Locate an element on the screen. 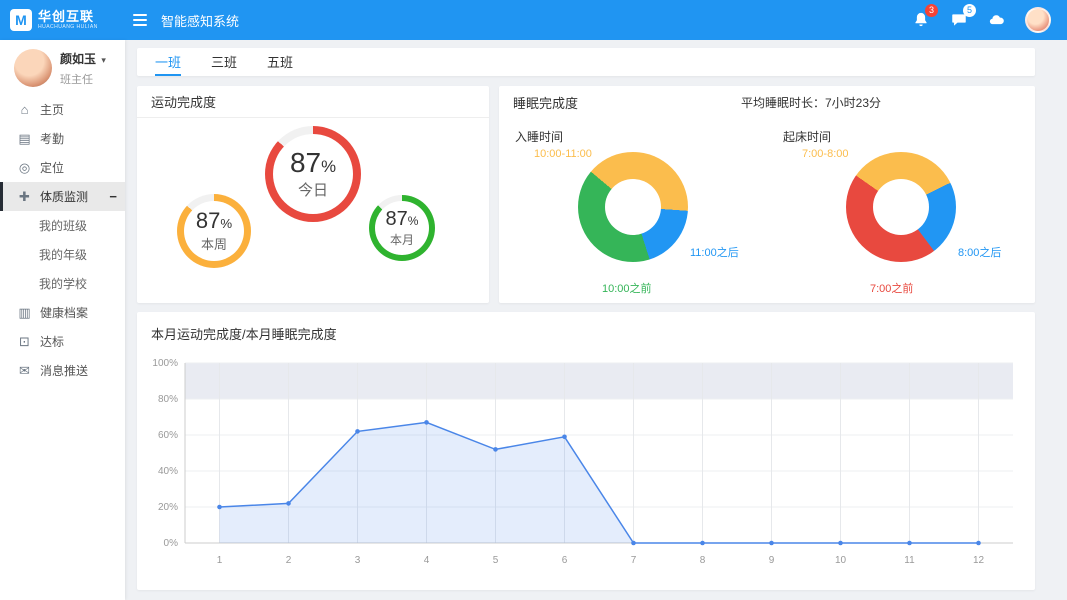  donut-title: 起床时间 is located at coordinates (807, 137).